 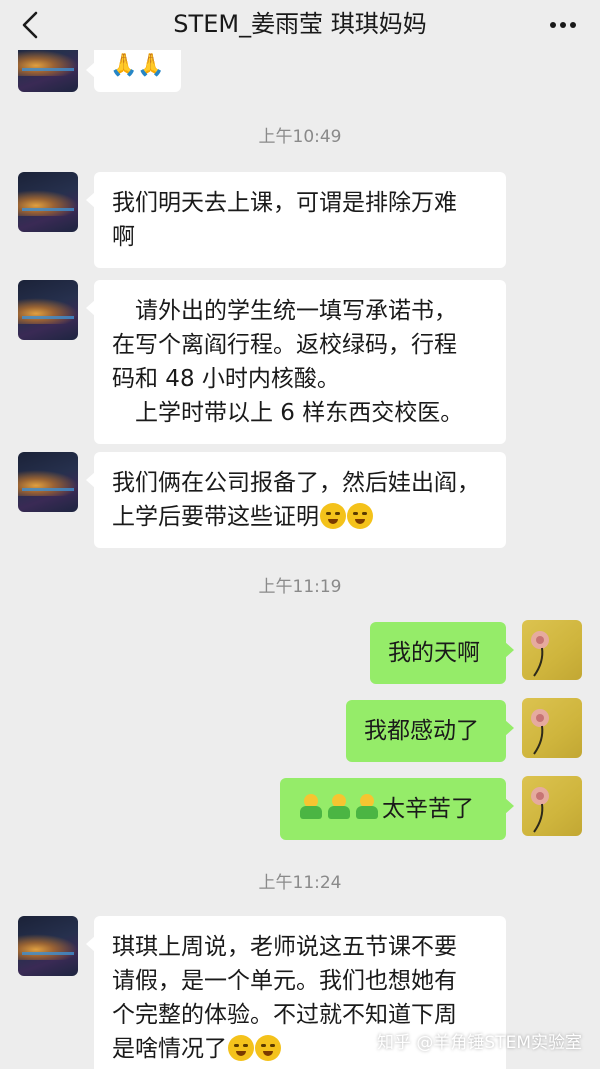 I want to click on message-line: 啊, so click(x=123, y=237).